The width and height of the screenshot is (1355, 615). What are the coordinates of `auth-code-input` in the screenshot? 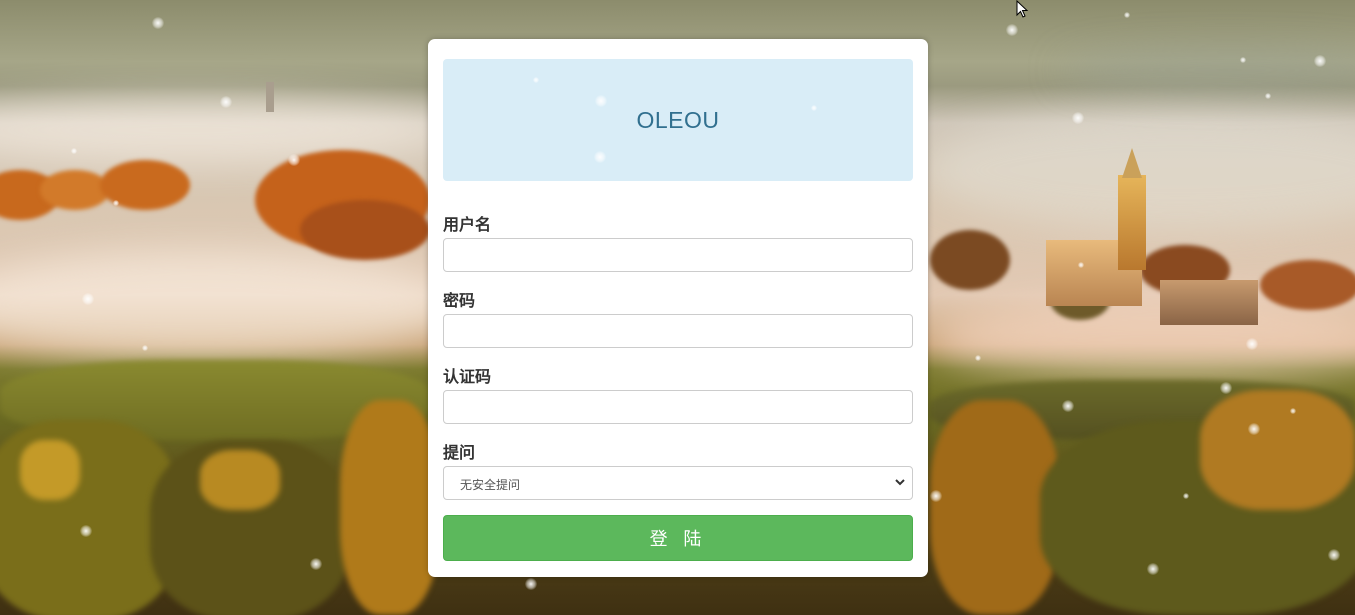 It's located at (678, 407).